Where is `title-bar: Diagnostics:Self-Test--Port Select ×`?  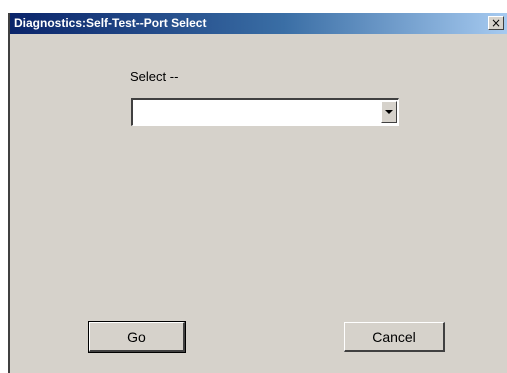
title-bar: Diagnostics:Self-Test--Port Select × is located at coordinates (258, 23).